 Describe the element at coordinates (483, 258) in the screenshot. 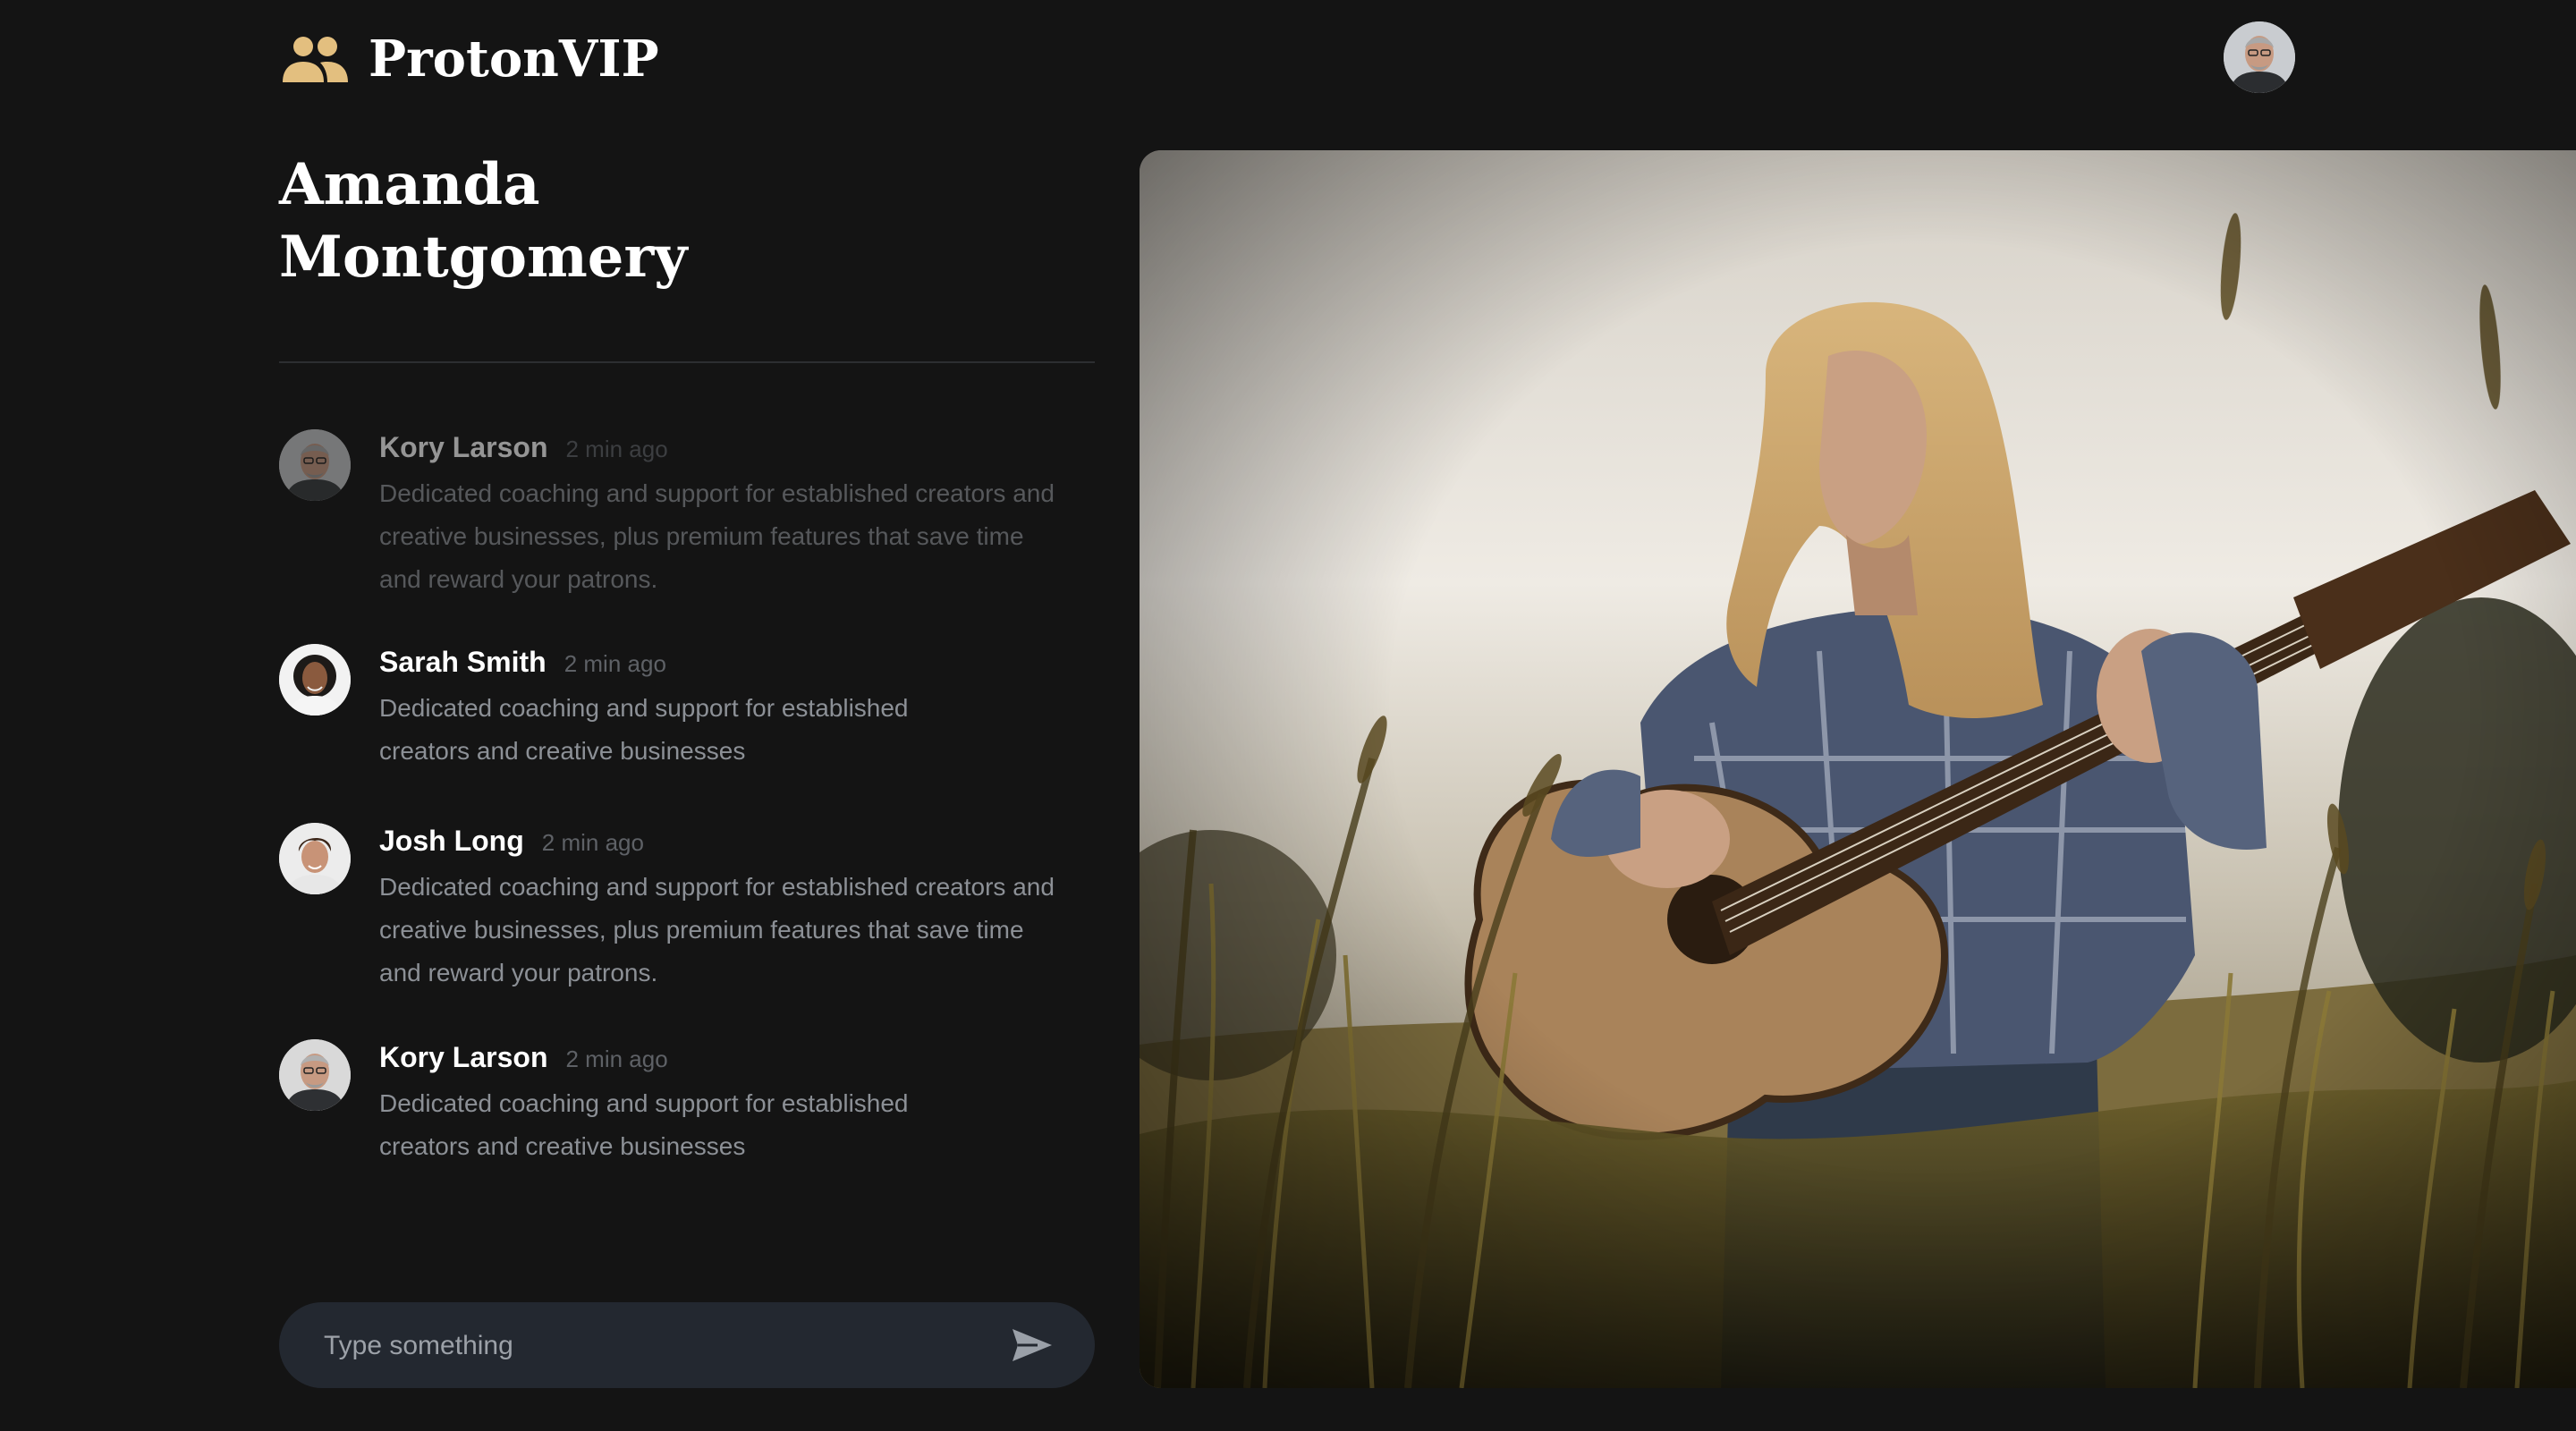

I see `profile-last-name: Montgomery` at that location.